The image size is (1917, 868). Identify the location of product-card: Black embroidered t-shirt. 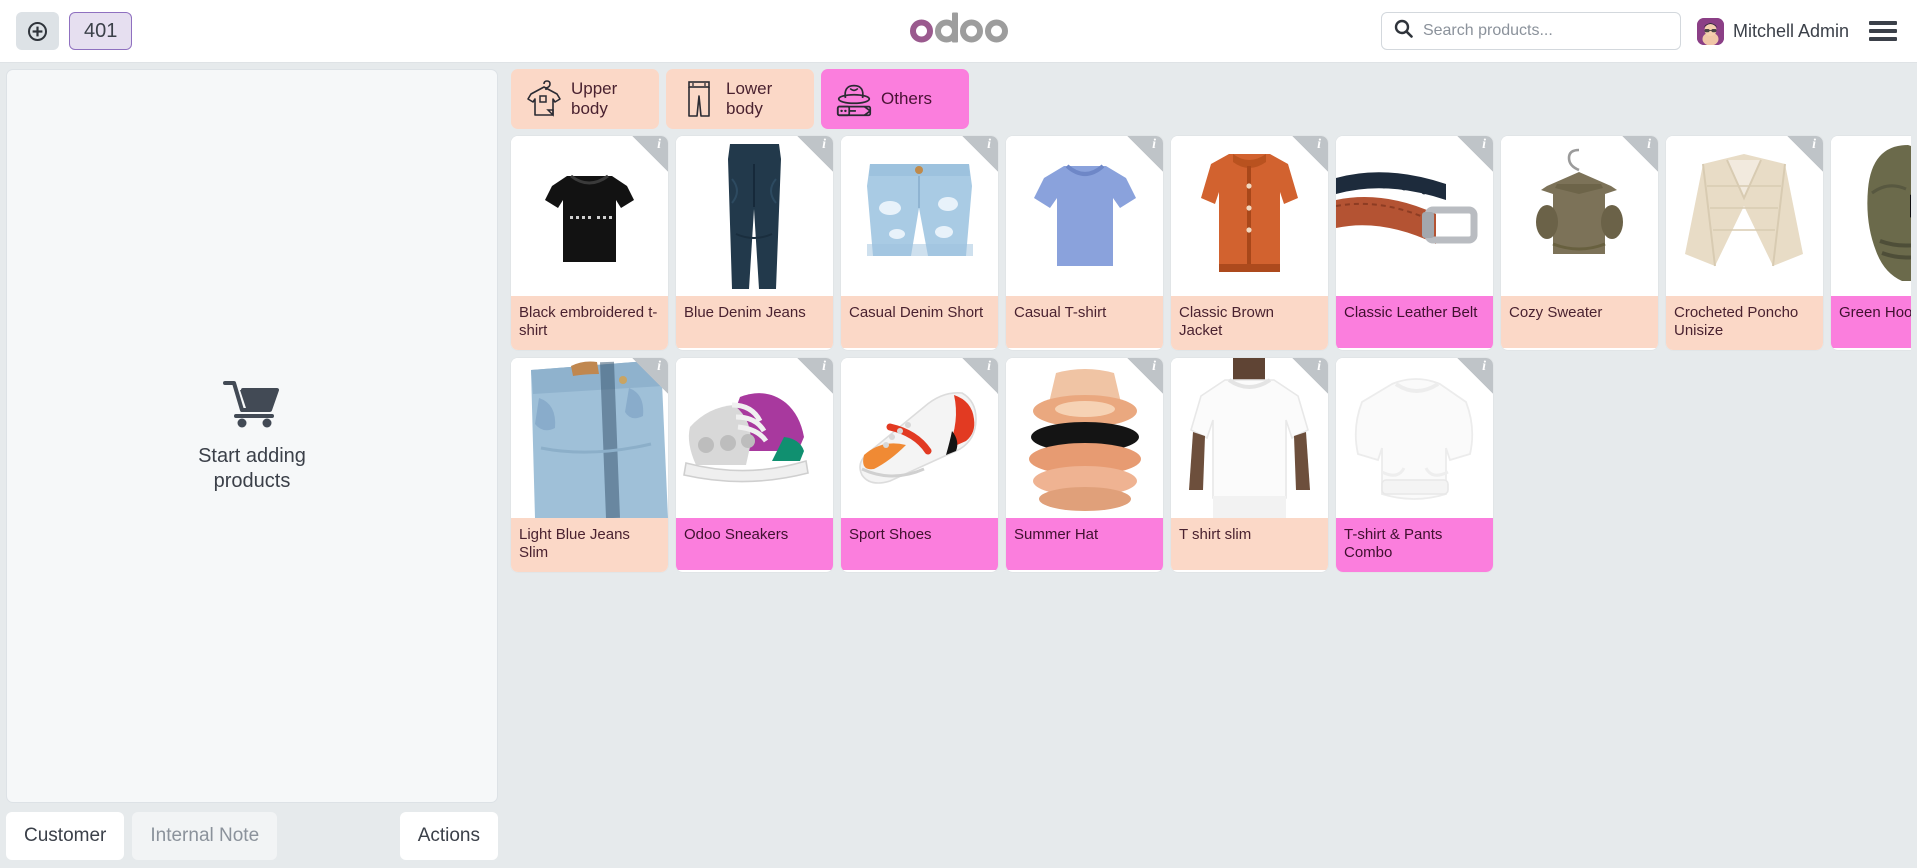
(589, 243).